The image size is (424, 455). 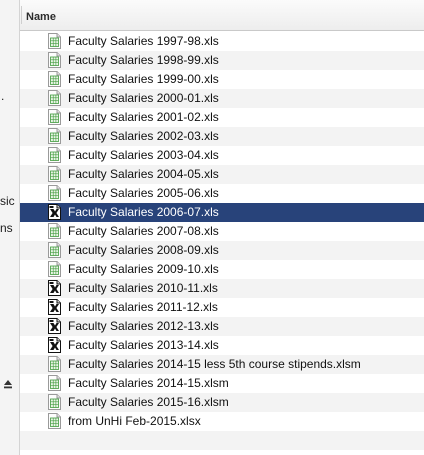 What do you see at coordinates (222, 174) in the screenshot?
I see `file-row: Faculty Salaries 2004-05.xls` at bounding box center [222, 174].